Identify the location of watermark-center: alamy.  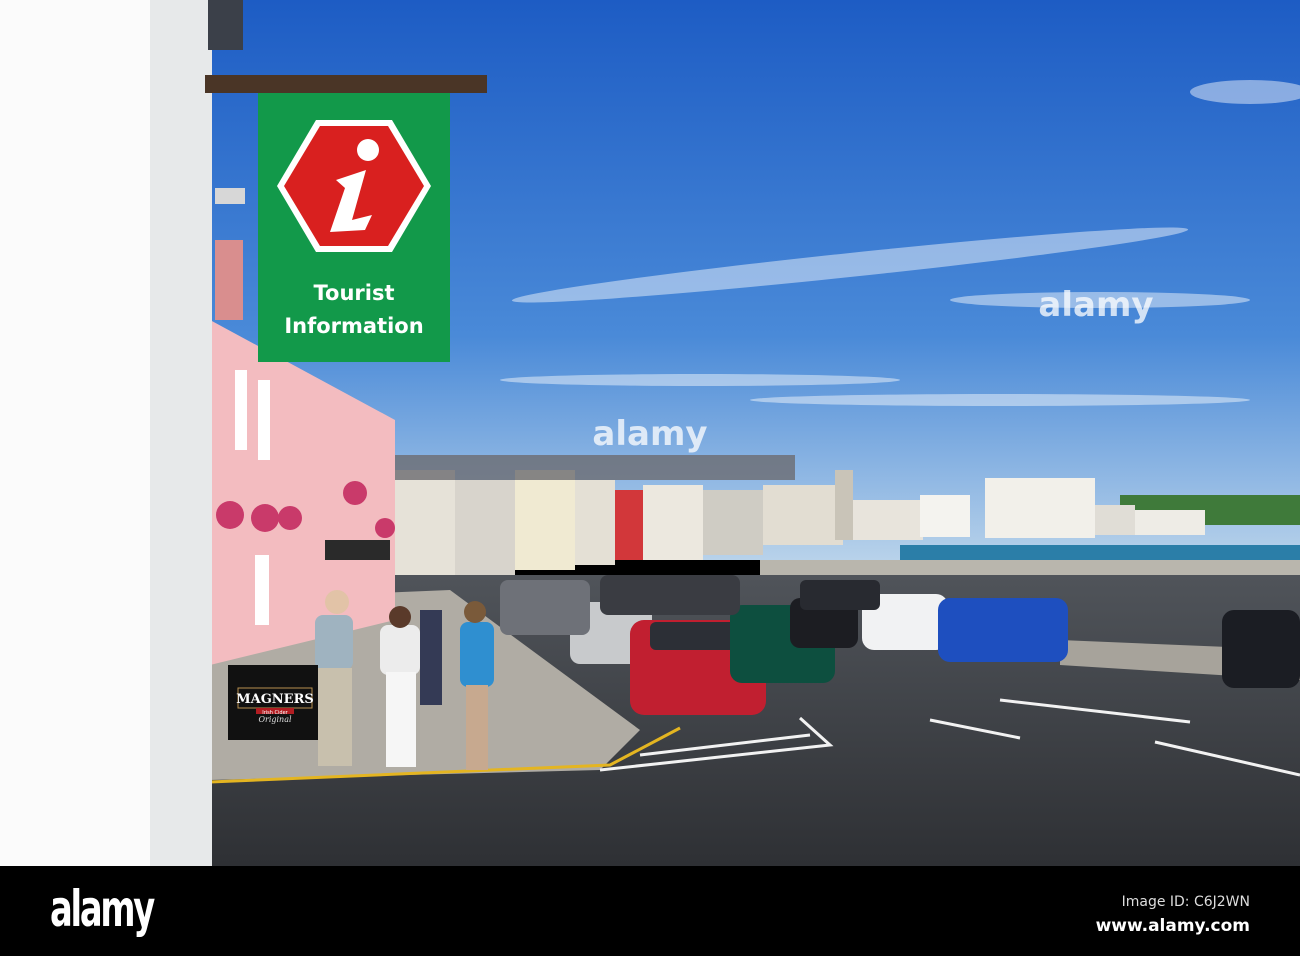
(649, 434).